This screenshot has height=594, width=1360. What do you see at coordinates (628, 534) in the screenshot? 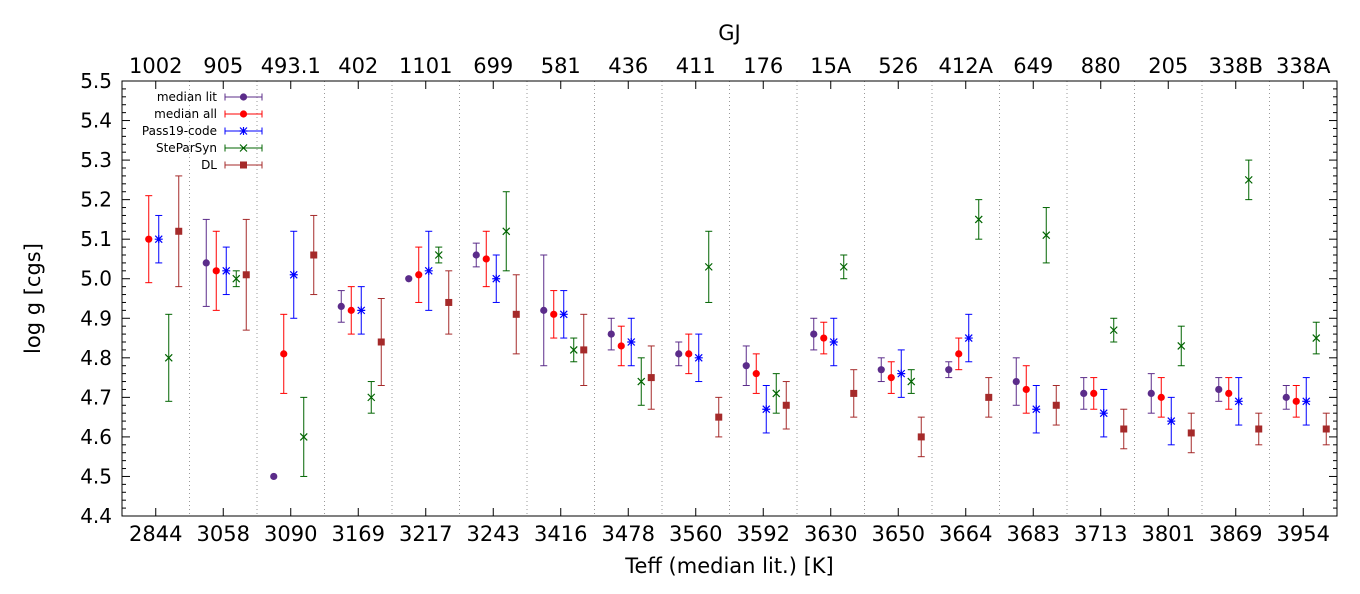
I see `x-tick-label: 3478` at bounding box center [628, 534].